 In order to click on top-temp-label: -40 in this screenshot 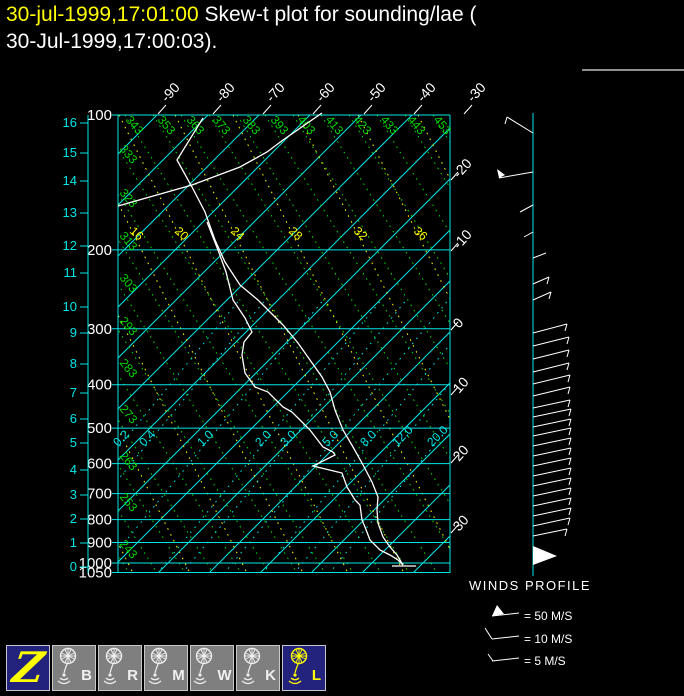, I will do `click(426, 92)`.